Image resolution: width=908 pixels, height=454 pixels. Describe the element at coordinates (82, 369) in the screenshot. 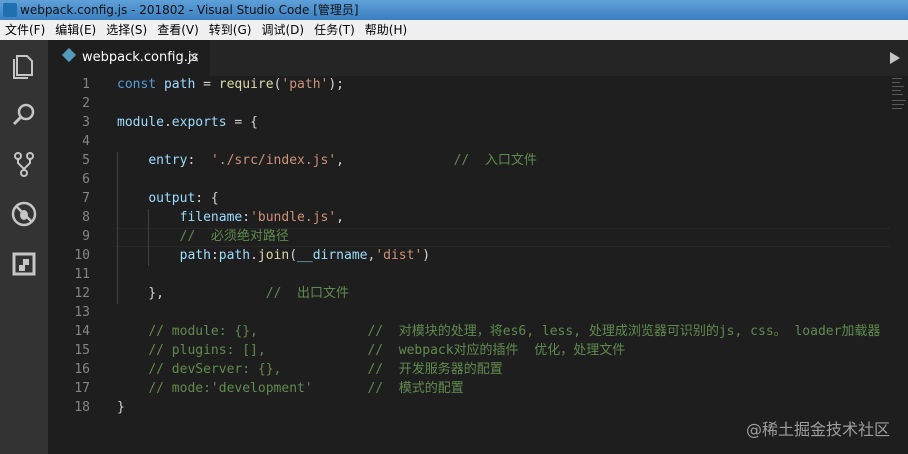

I see `line-number: 16` at that location.